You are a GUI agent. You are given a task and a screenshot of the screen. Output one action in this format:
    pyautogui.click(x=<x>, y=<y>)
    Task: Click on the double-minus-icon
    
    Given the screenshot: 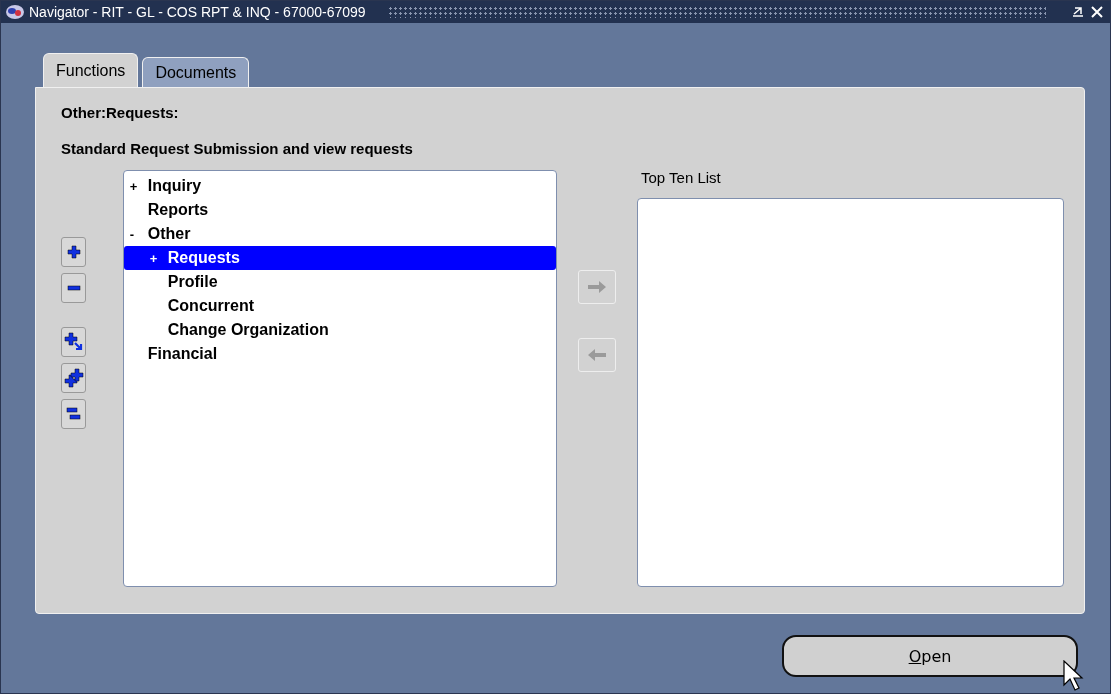 What is the action you would take?
    pyautogui.click(x=73, y=414)
    